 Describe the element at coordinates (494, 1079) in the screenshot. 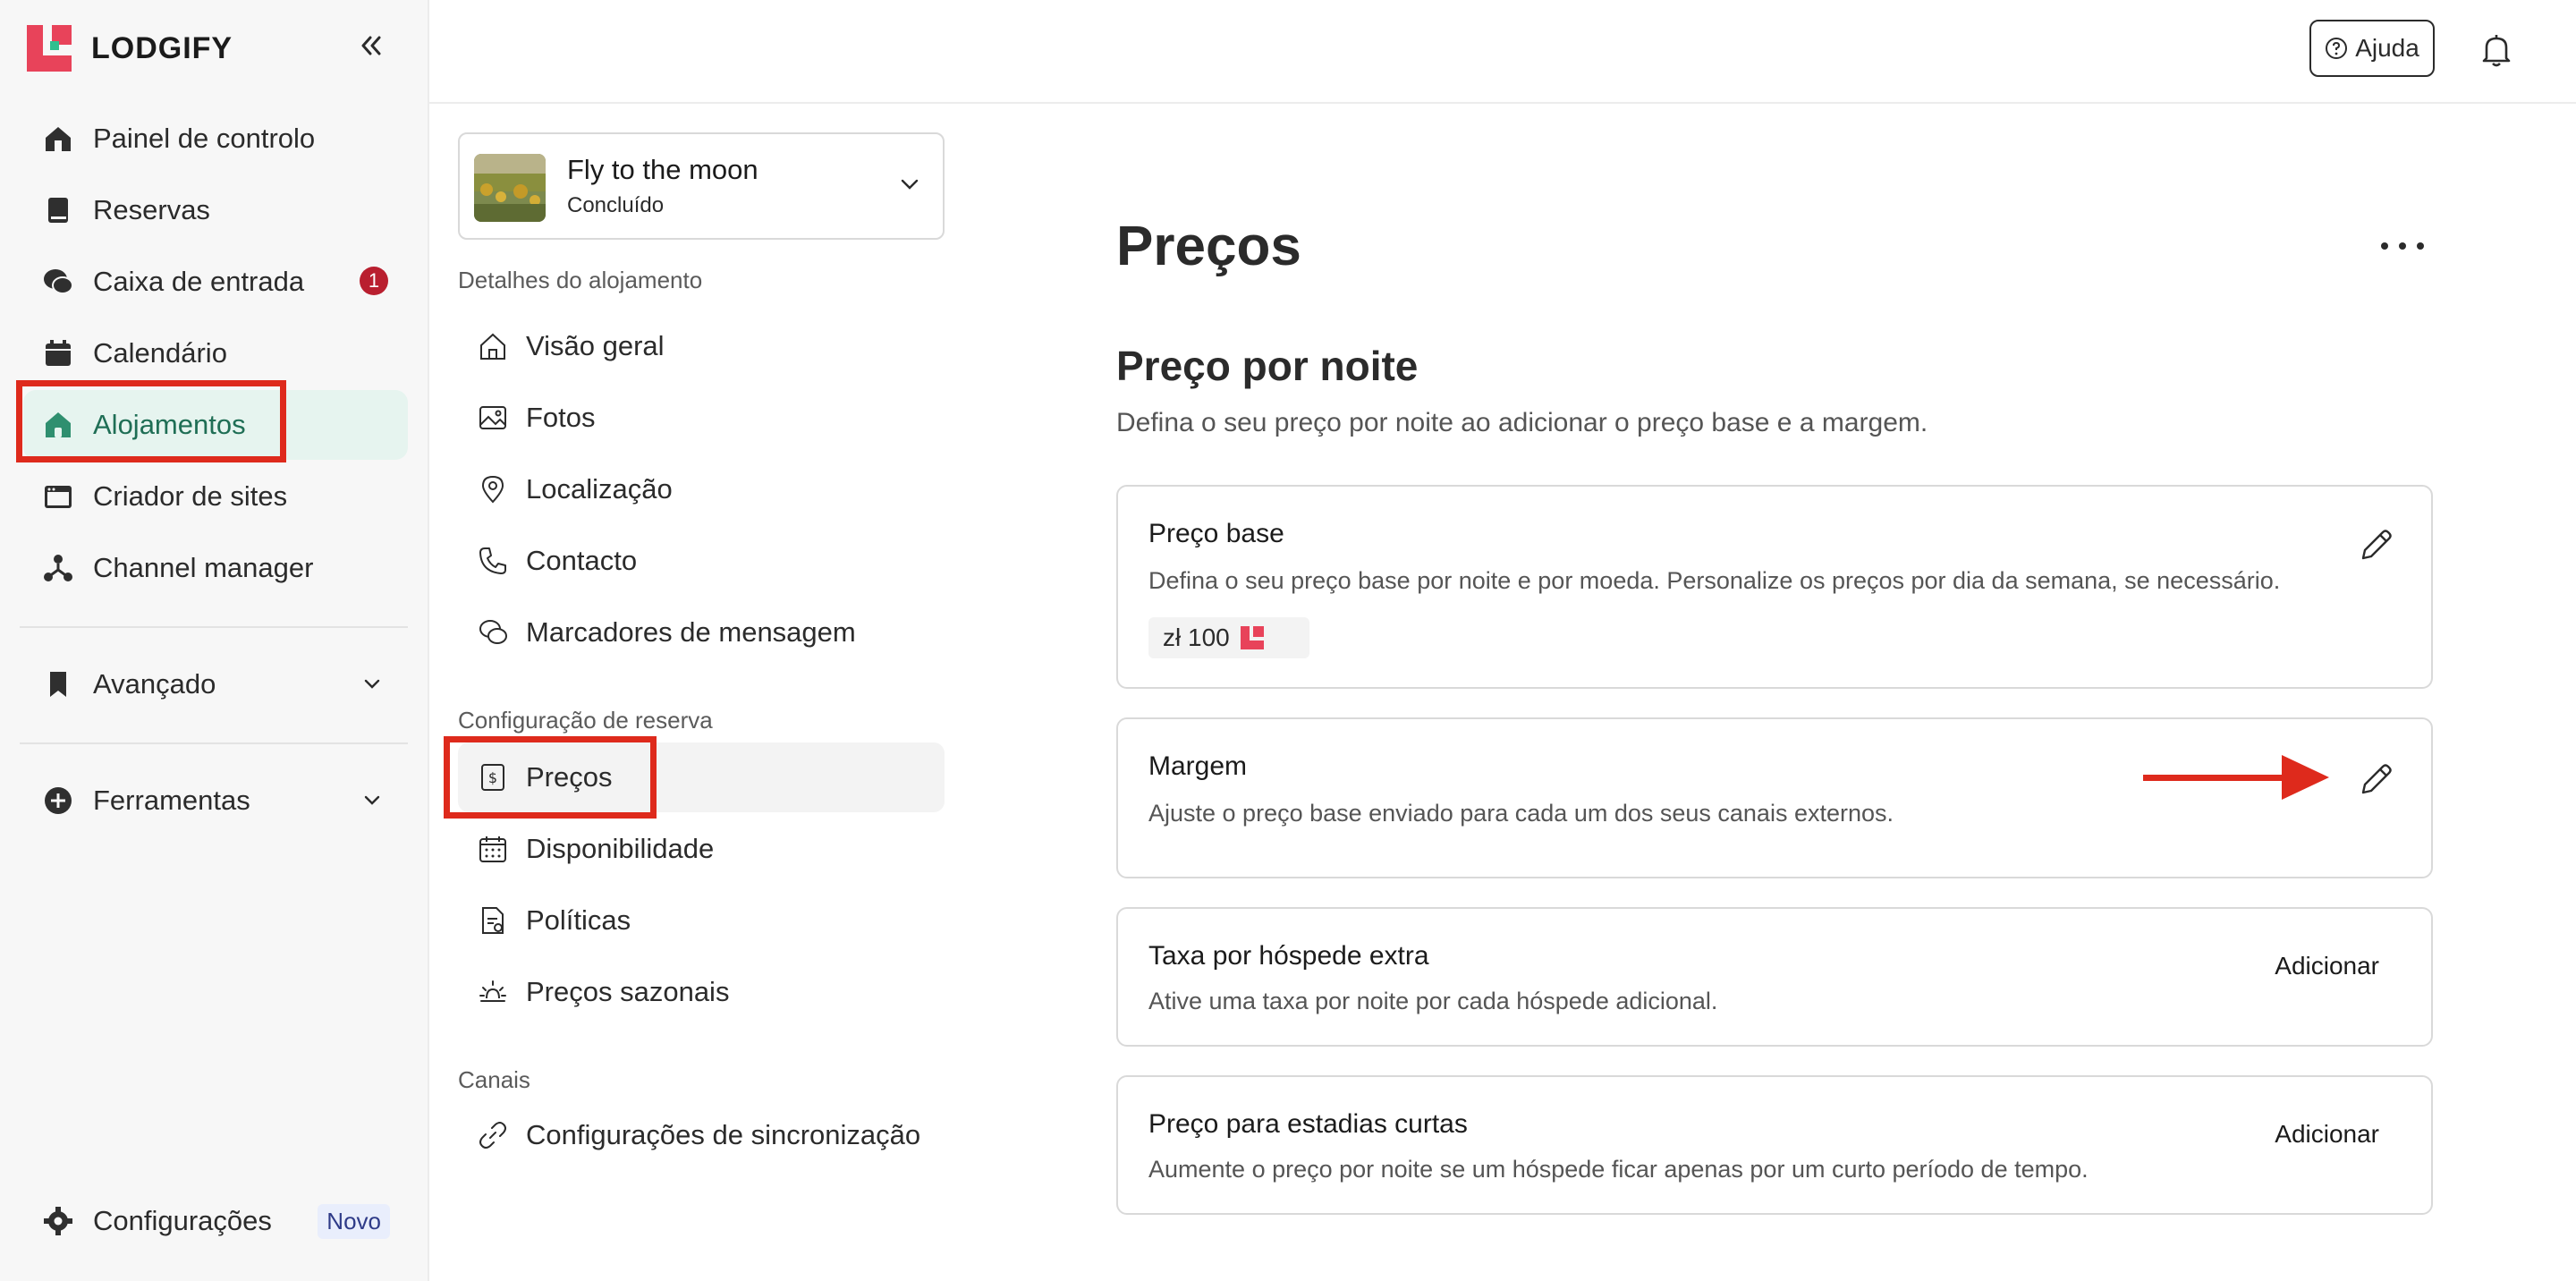

I see `section-title: Canais` at that location.